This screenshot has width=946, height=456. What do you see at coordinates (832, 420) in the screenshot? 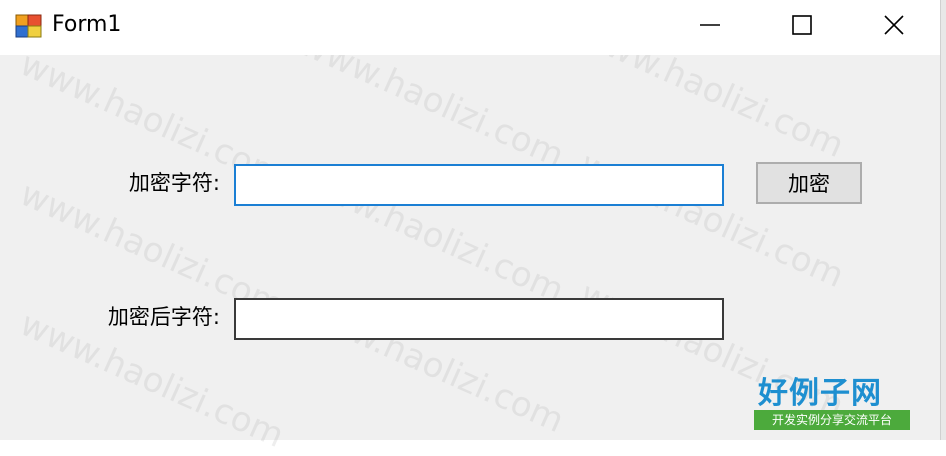
I see `logo-sub-text: 开发实例分享交流平台` at bounding box center [832, 420].